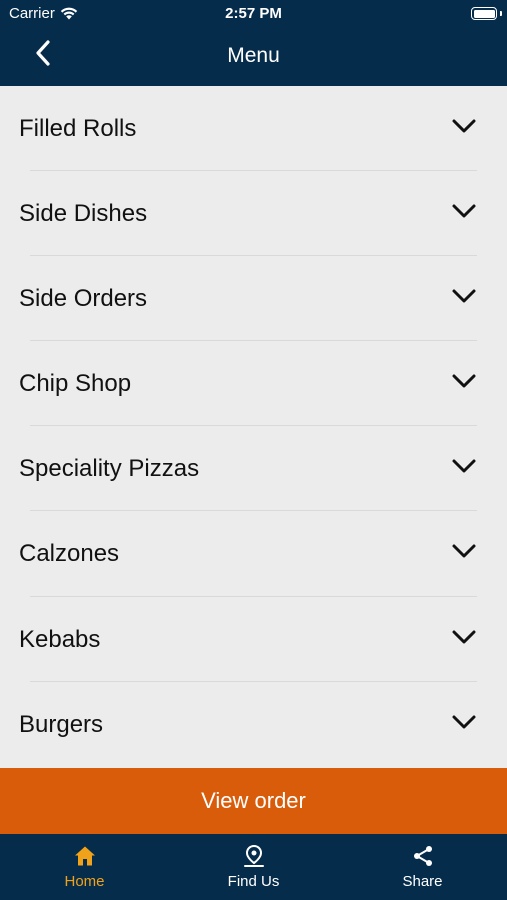  What do you see at coordinates (253, 554) in the screenshot?
I see `menu-category-calzones: Calzones` at bounding box center [253, 554].